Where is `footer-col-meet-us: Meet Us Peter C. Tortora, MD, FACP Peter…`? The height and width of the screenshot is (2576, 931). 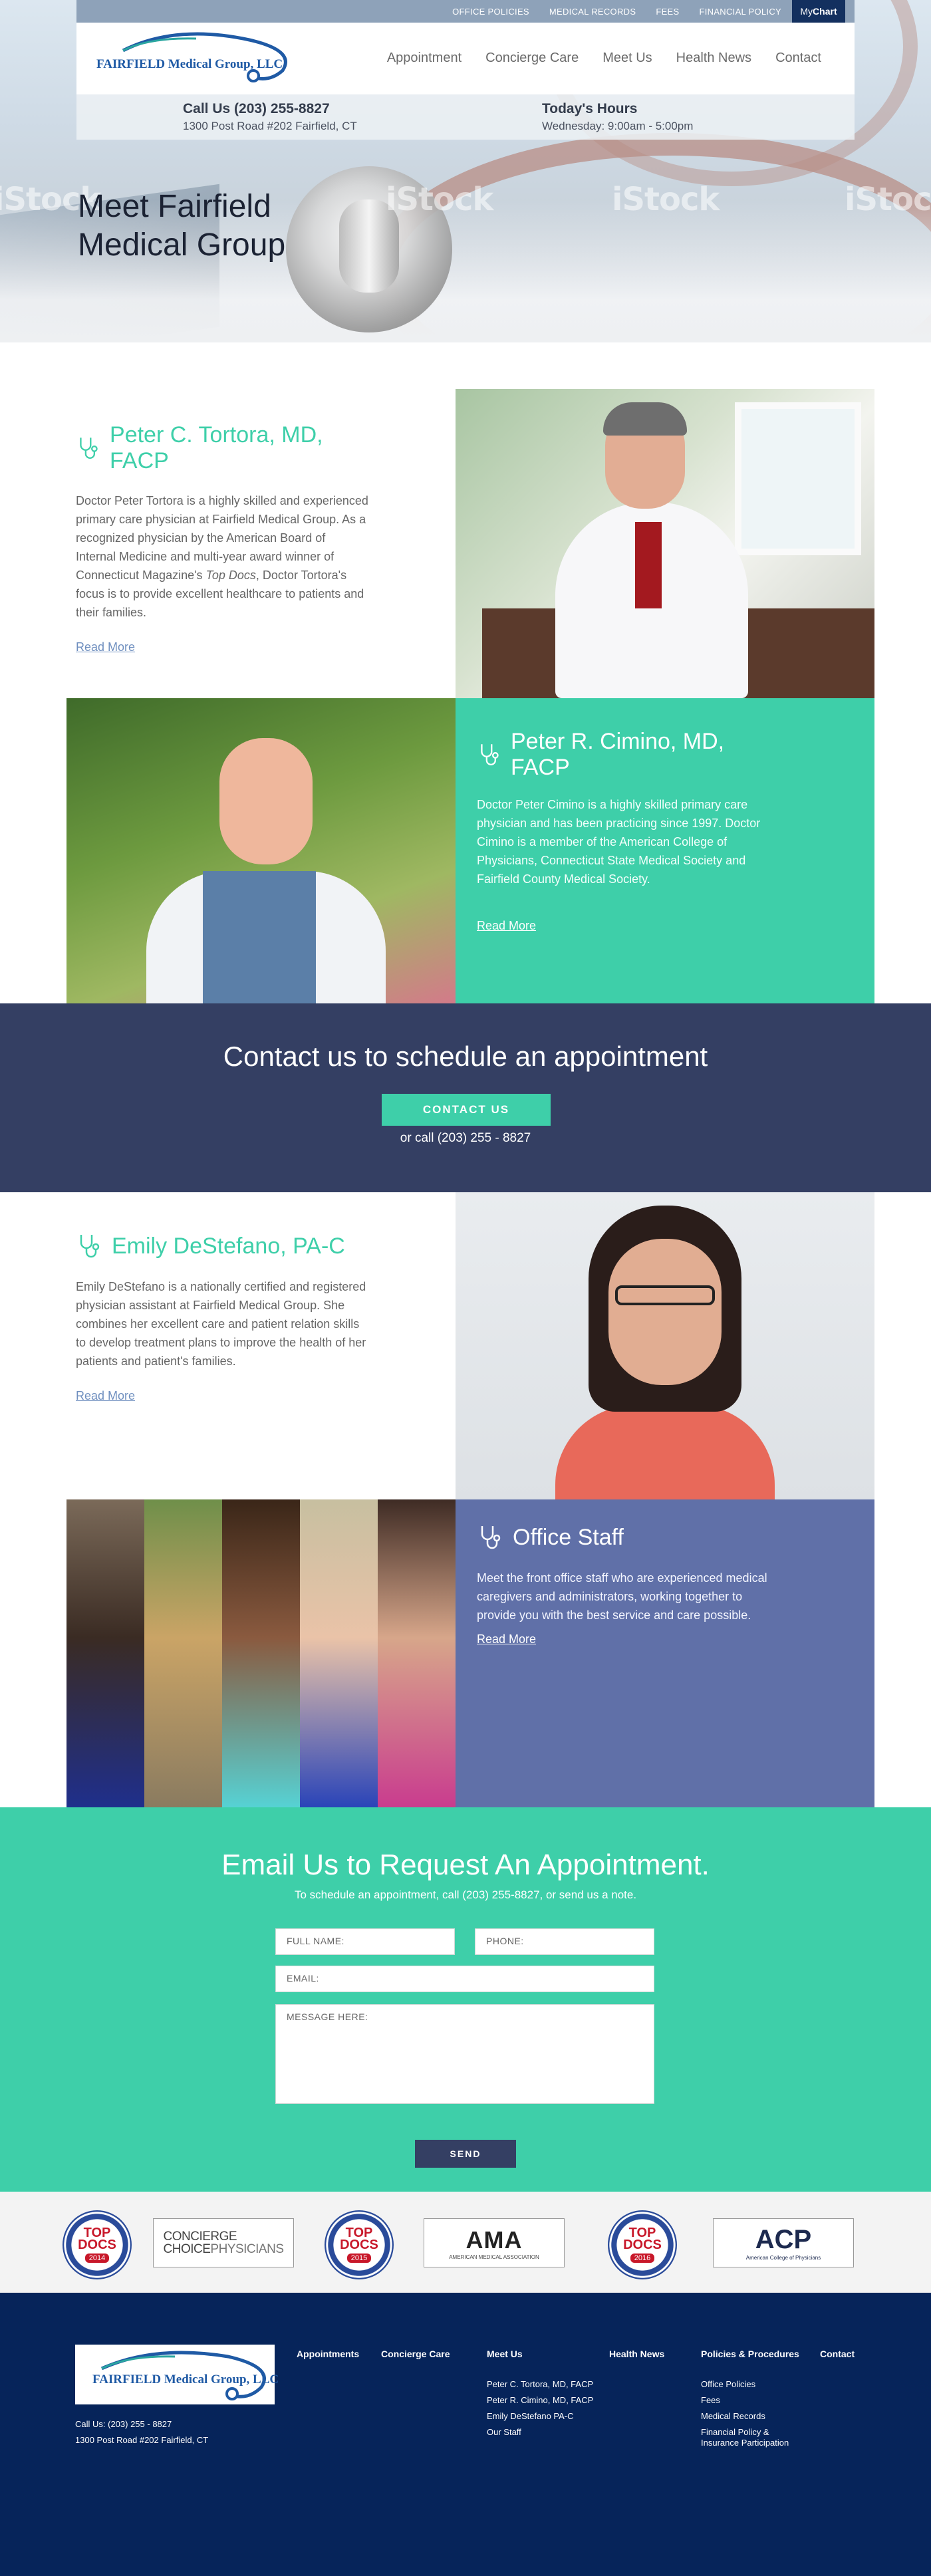 footer-col-meet-us: Meet Us Peter C. Tortora, MD, FACP Peter… is located at coordinates (540, 2394).